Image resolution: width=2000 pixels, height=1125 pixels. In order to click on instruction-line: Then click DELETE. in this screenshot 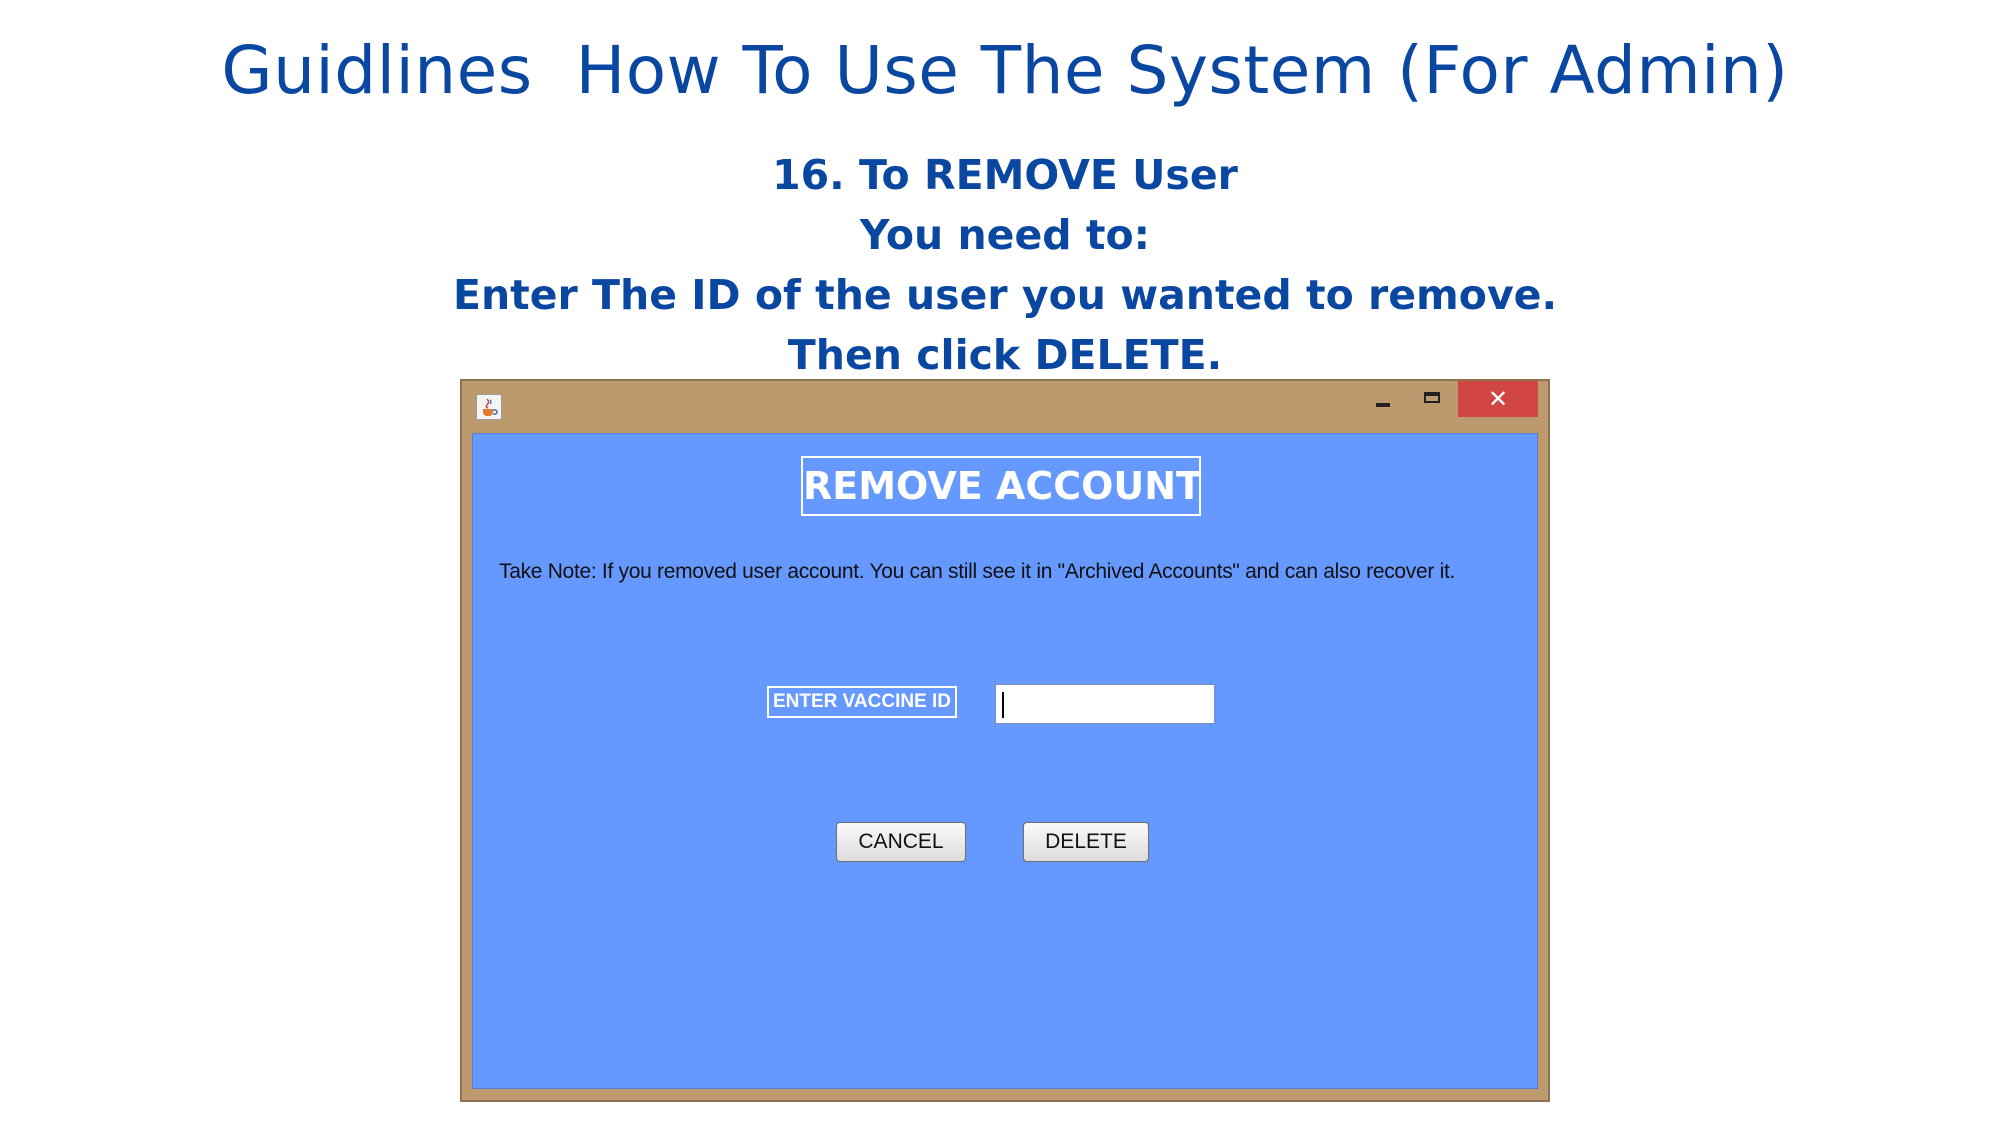, I will do `click(1005, 355)`.